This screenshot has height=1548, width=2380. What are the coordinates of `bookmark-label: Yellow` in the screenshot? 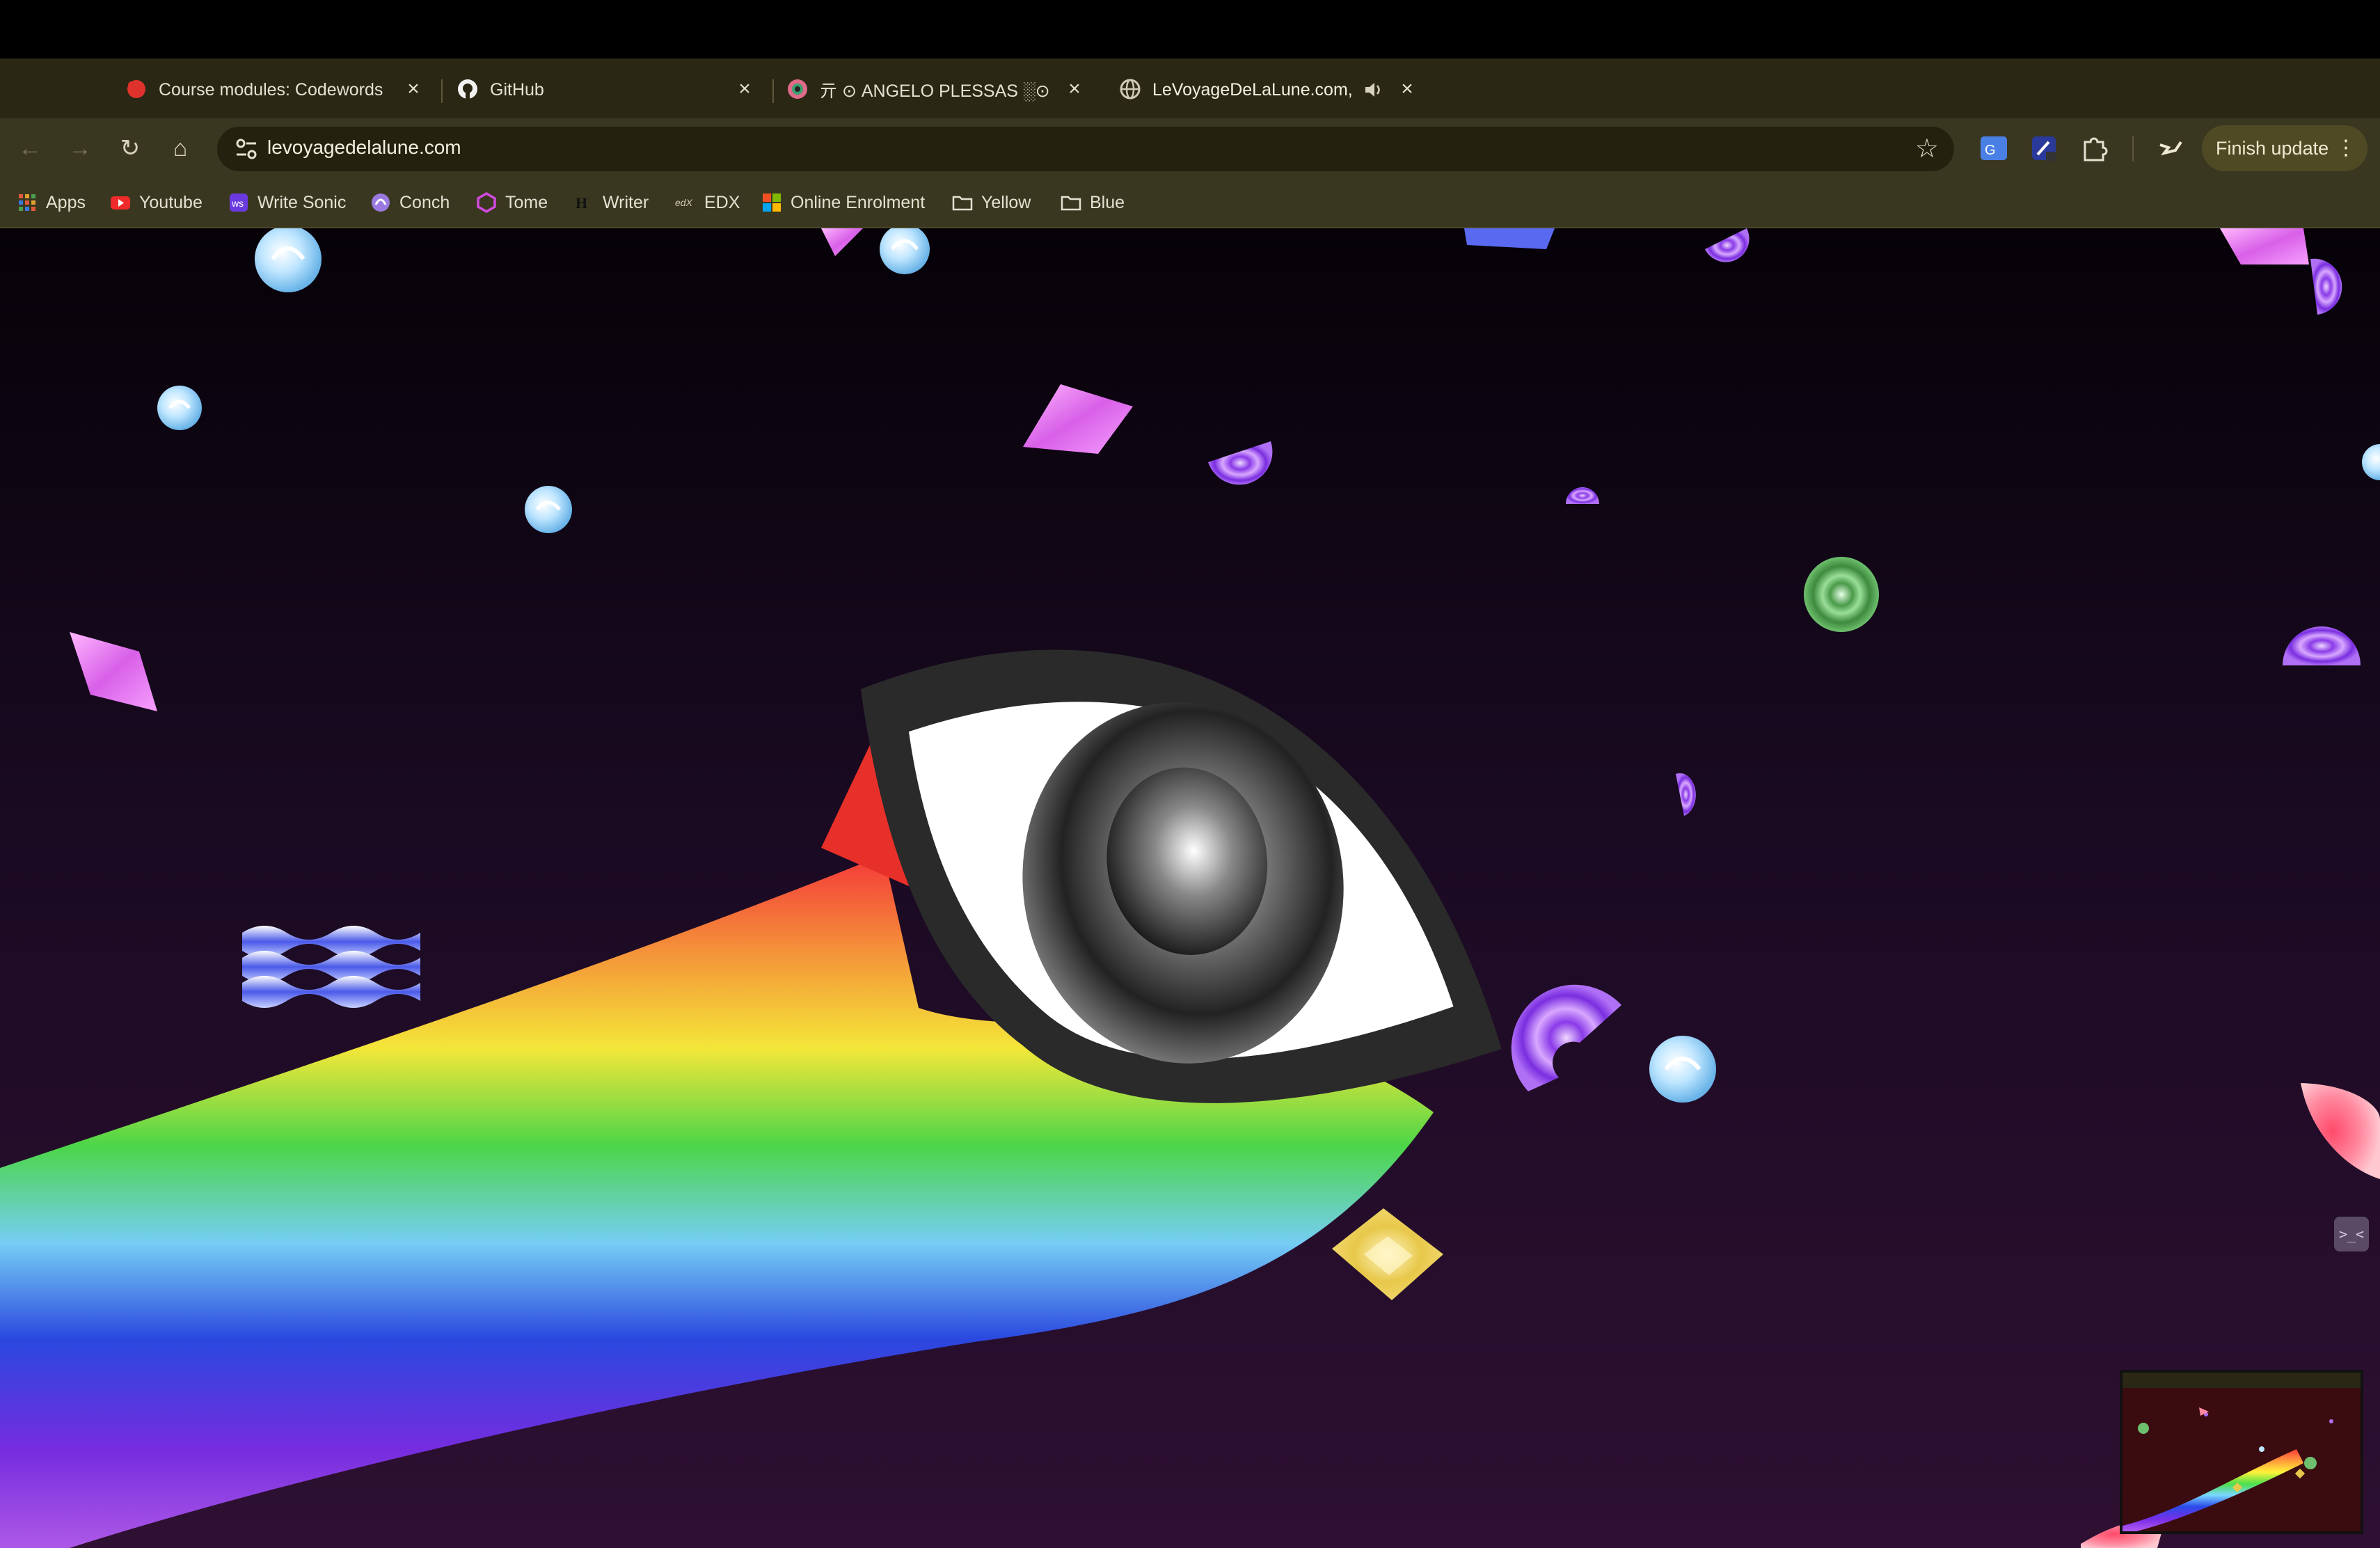 It's located at (1006, 202).